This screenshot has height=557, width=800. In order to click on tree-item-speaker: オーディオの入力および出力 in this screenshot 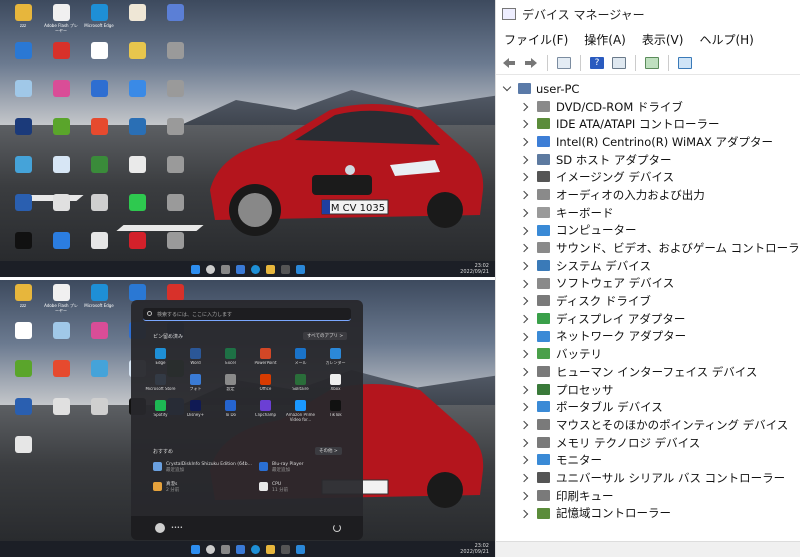, I will do `click(648, 195)`.